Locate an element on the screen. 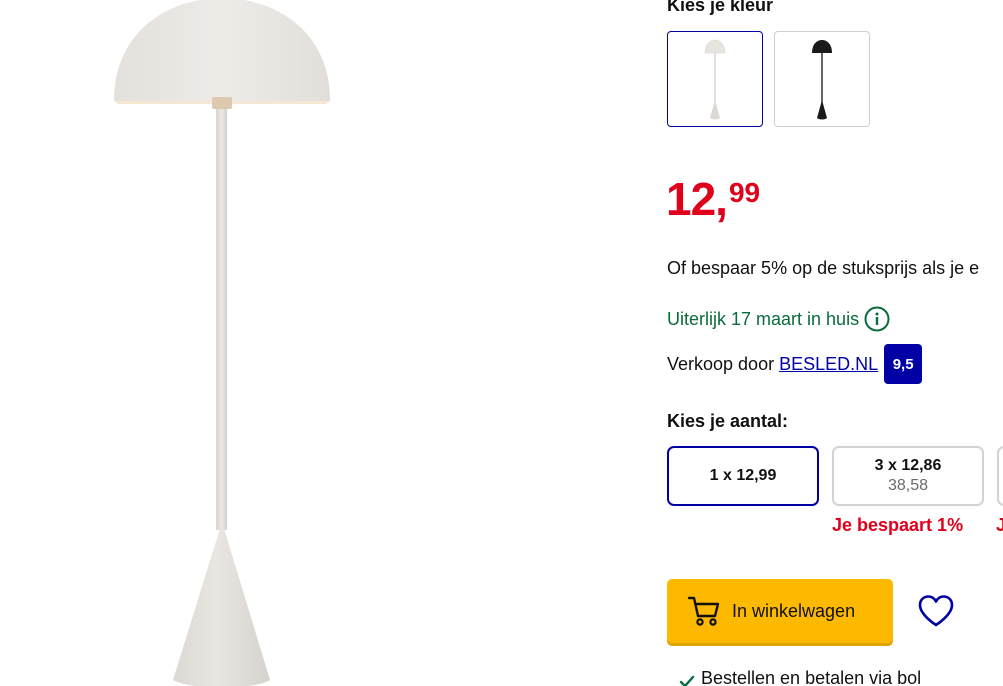  quantity-option-total: 38,58 is located at coordinates (908, 485).